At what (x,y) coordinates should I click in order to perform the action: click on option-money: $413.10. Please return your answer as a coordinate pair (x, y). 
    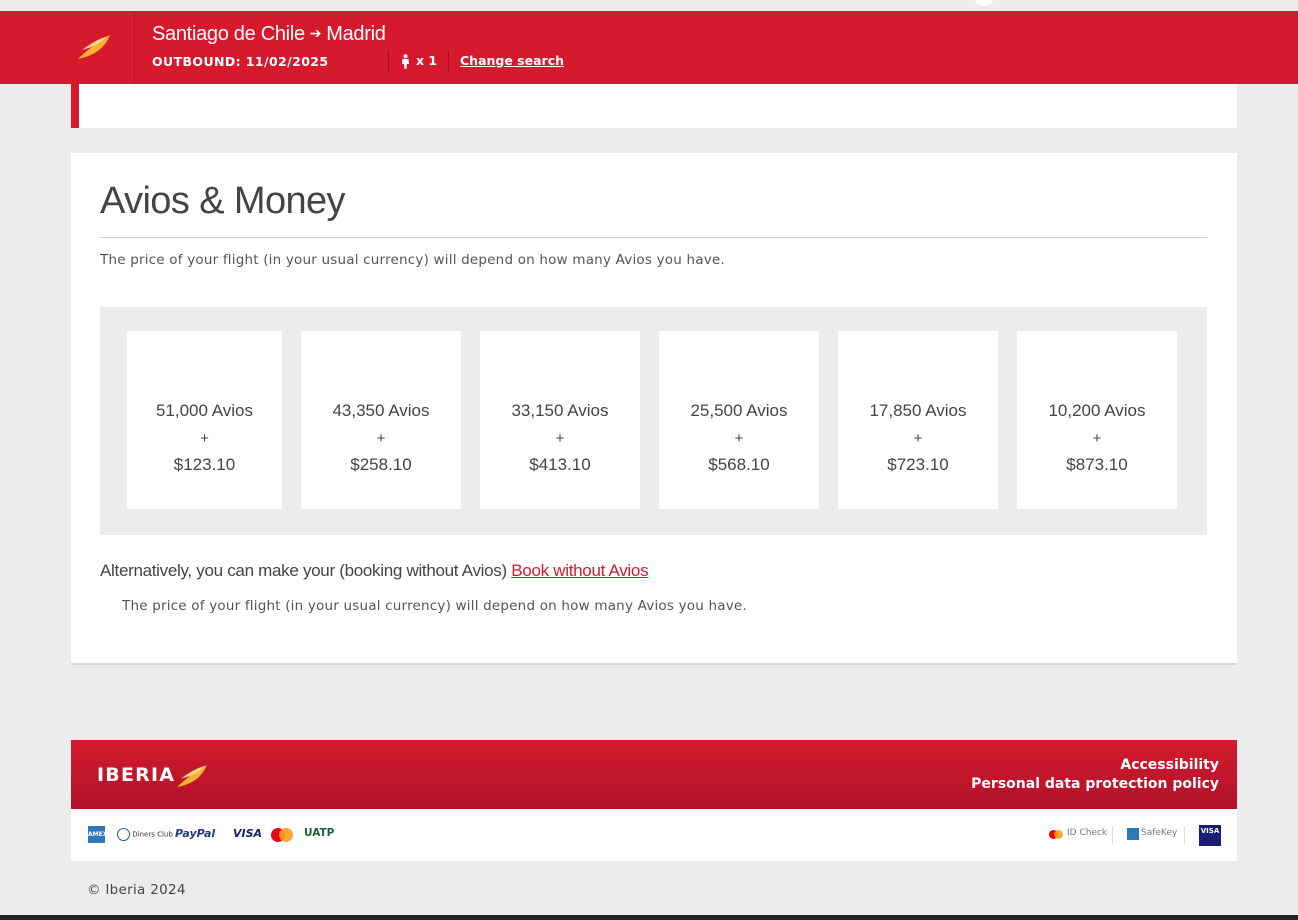
    Looking at the image, I should click on (560, 464).